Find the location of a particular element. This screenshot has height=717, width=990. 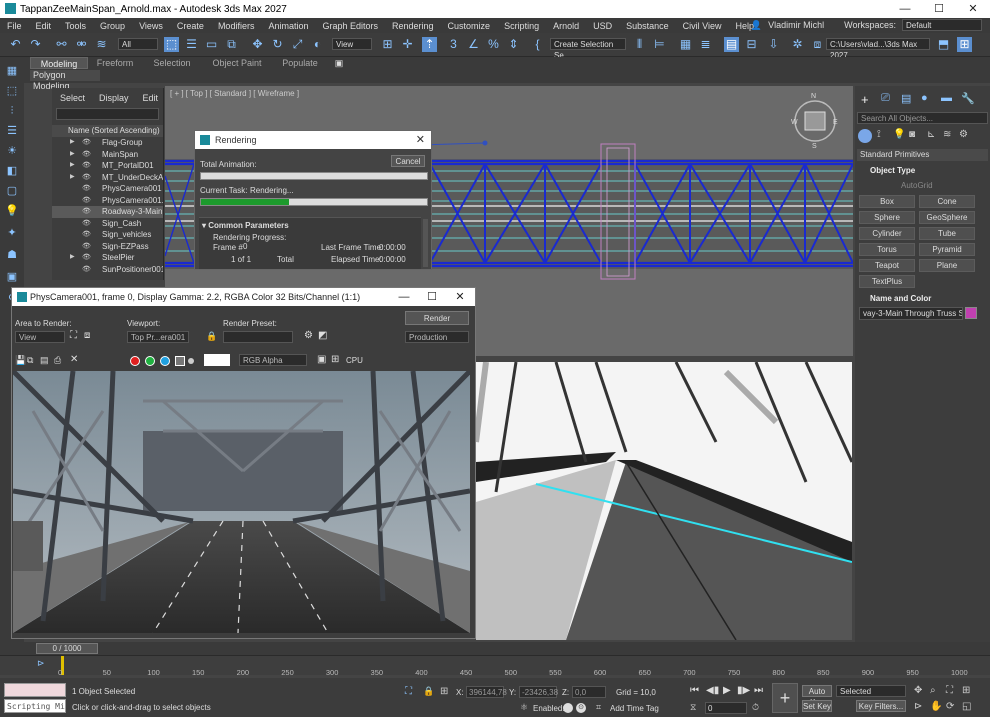

menu-views: Views is located at coordinates (151, 26).